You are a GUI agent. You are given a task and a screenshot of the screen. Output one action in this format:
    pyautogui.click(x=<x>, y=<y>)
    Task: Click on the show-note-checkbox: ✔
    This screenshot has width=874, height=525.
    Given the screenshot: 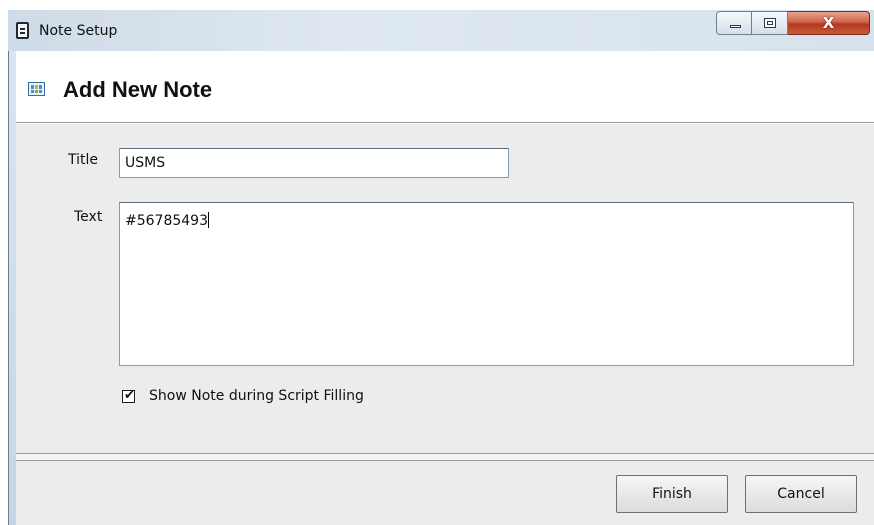 What is the action you would take?
    pyautogui.click(x=128, y=395)
    